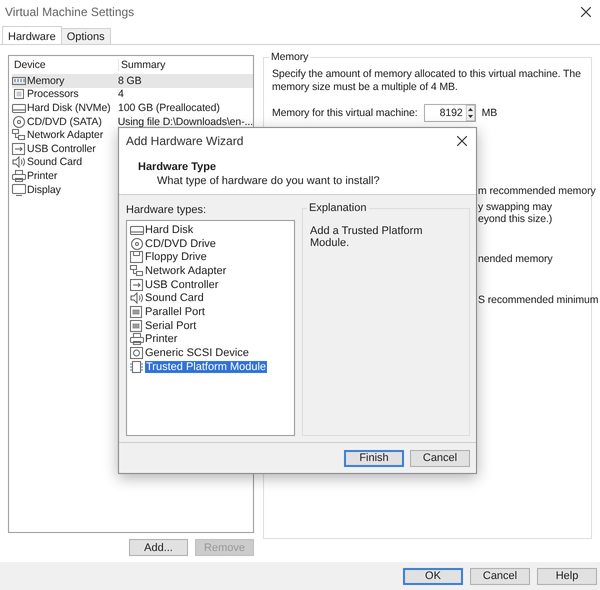 Image resolution: width=600 pixels, height=590 pixels. I want to click on group-title: Explanation, so click(337, 208).